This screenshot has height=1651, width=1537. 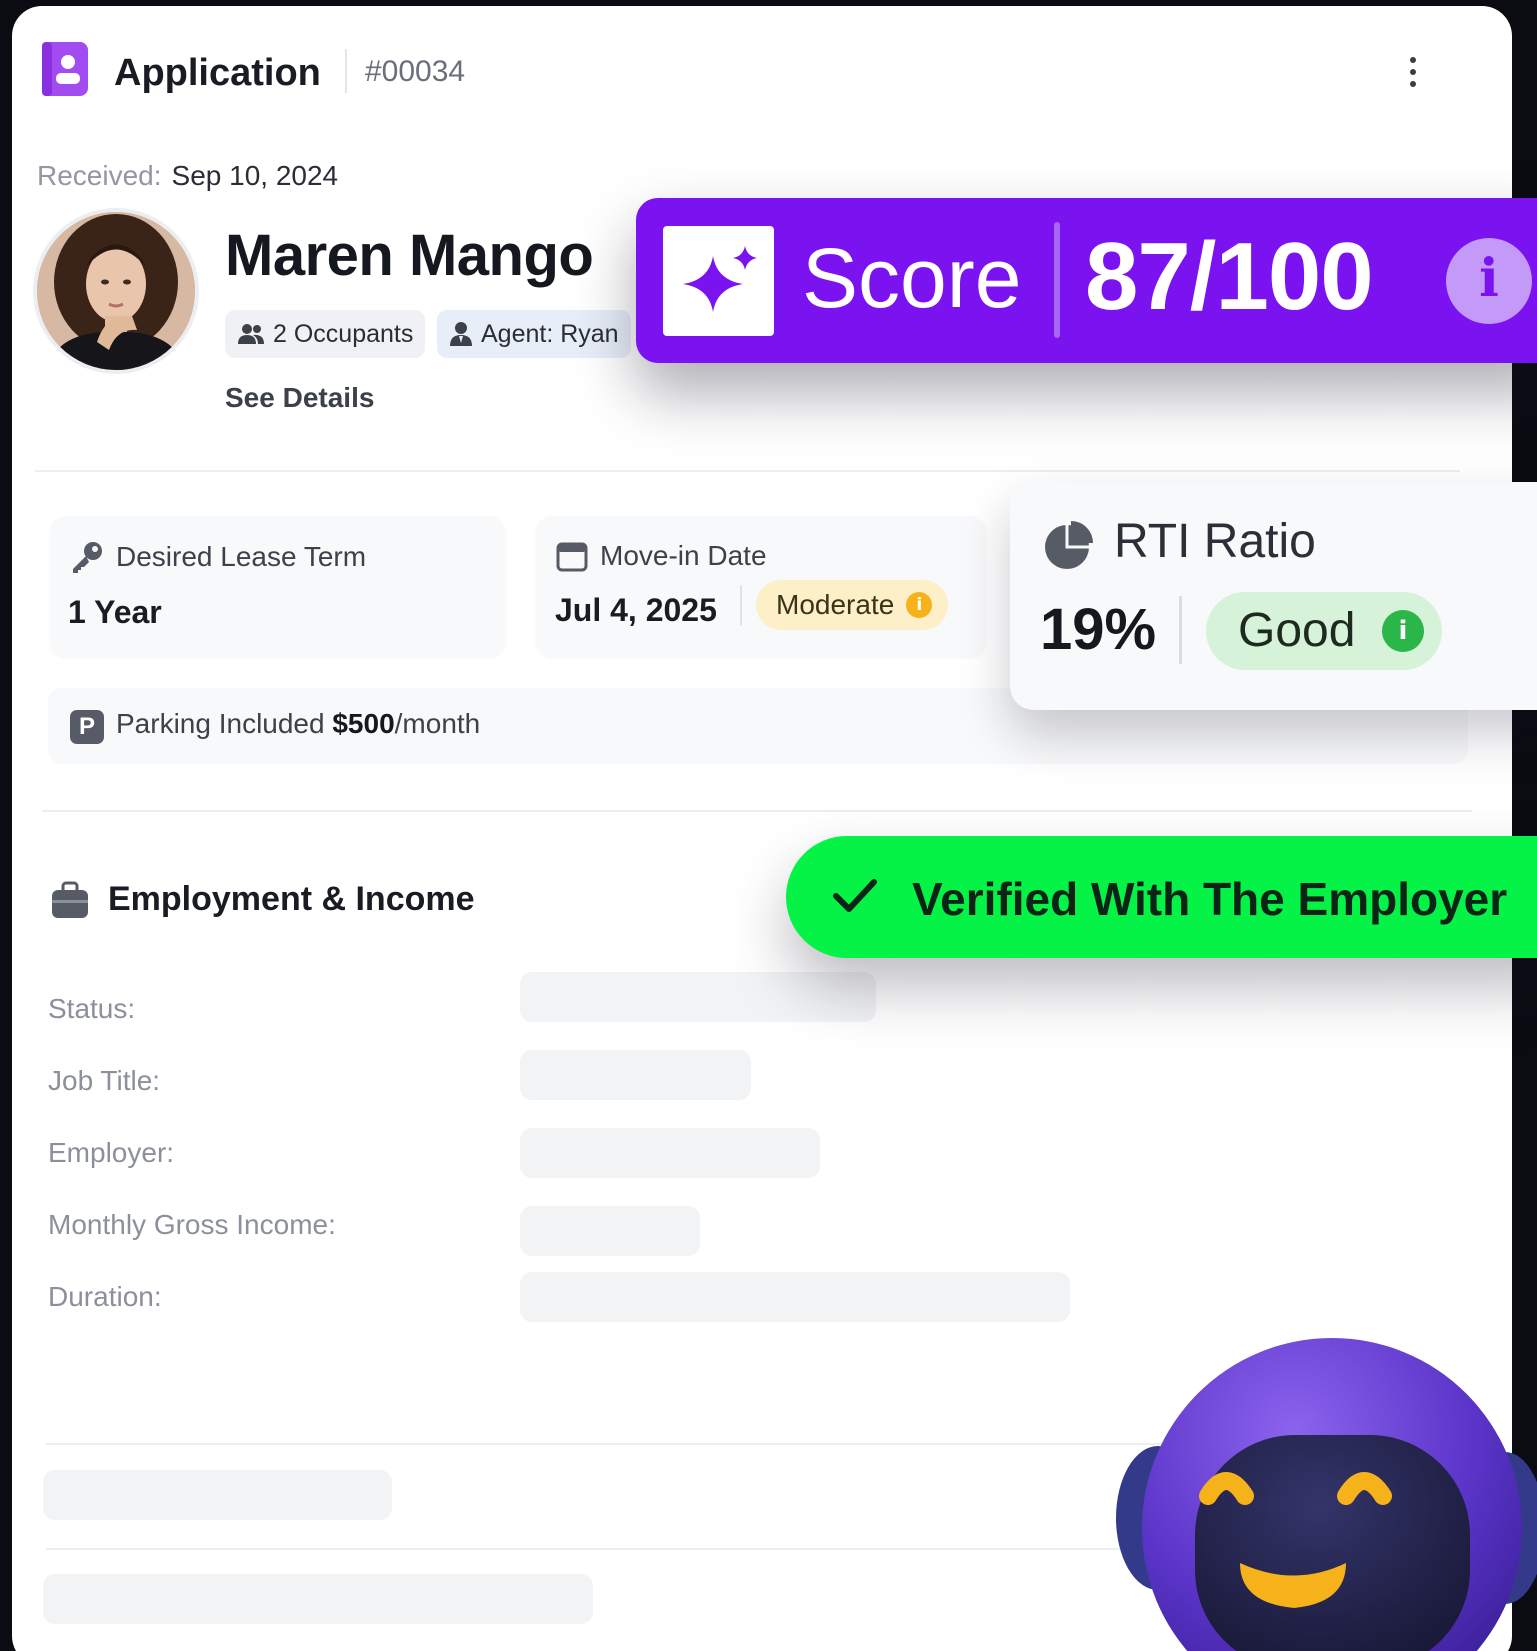 I want to click on good-label: Good, so click(x=1297, y=630).